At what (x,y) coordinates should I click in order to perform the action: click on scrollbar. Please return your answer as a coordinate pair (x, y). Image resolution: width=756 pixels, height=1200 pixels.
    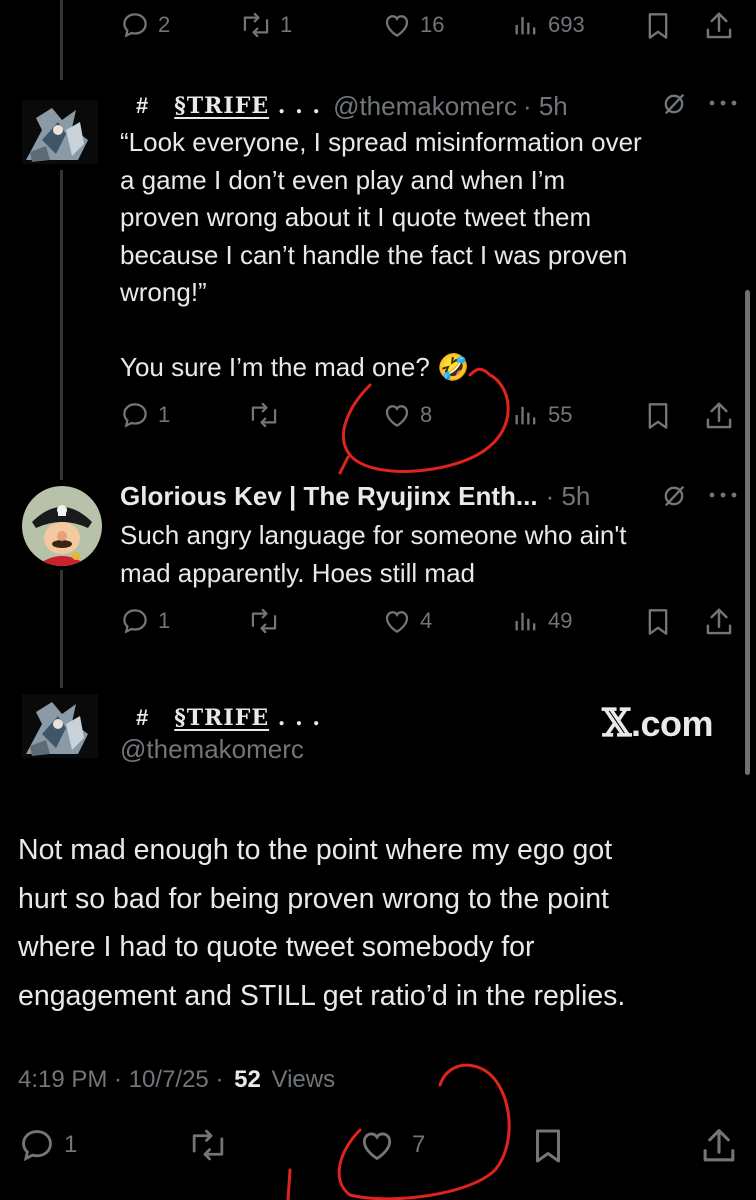
    Looking at the image, I should click on (747, 532).